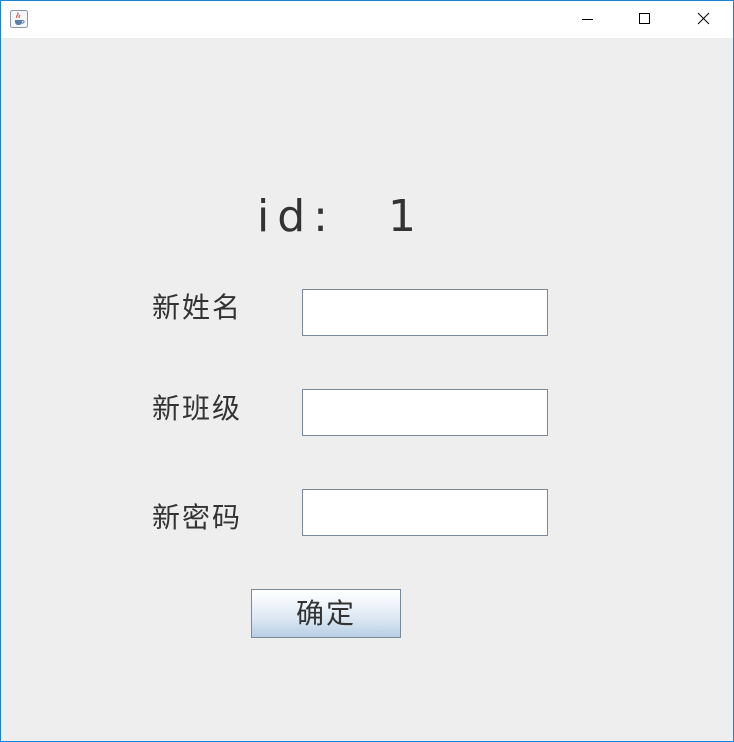 The width and height of the screenshot is (734, 742). Describe the element at coordinates (340, 217) in the screenshot. I see `id-display: id: 1` at that location.